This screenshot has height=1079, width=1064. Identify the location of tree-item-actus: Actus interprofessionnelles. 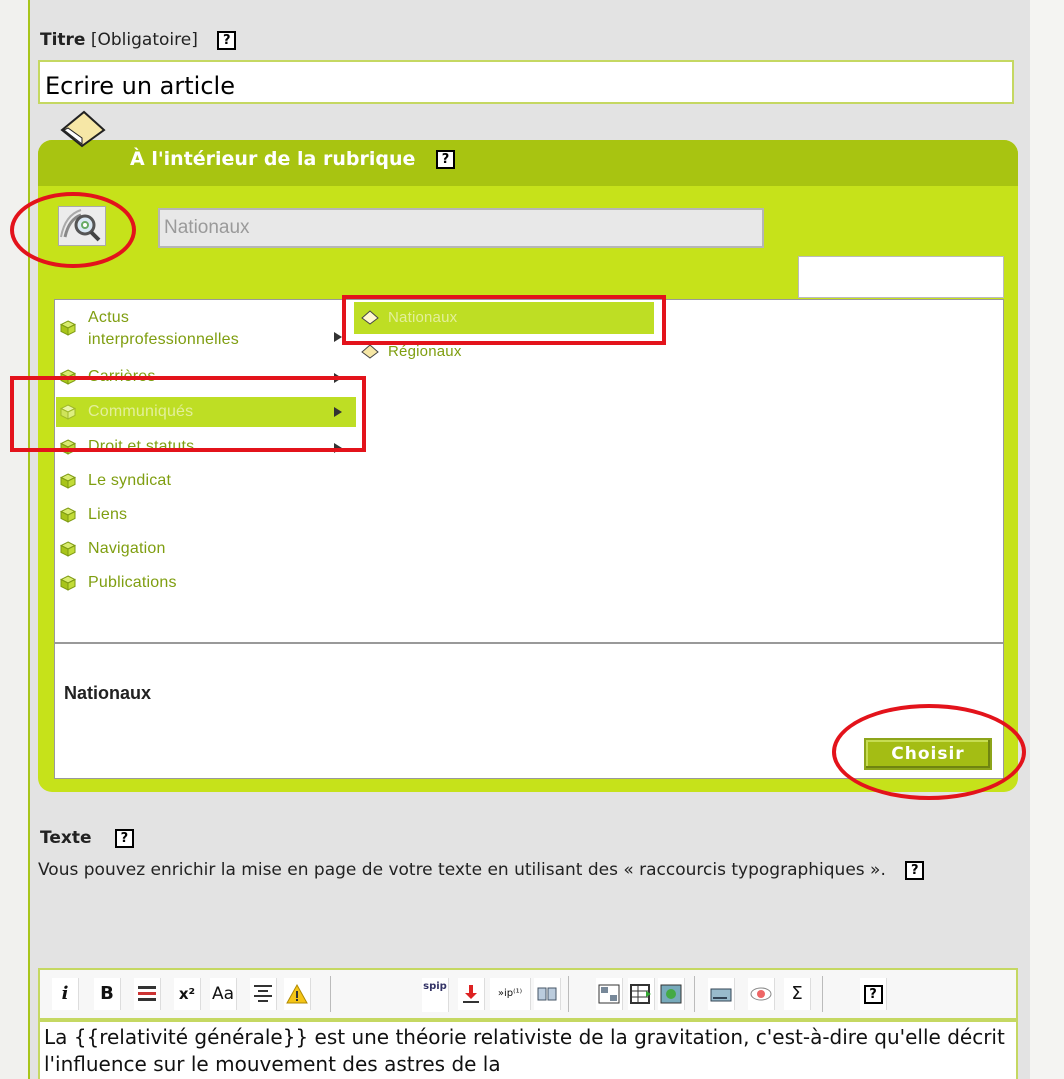
(163, 329).